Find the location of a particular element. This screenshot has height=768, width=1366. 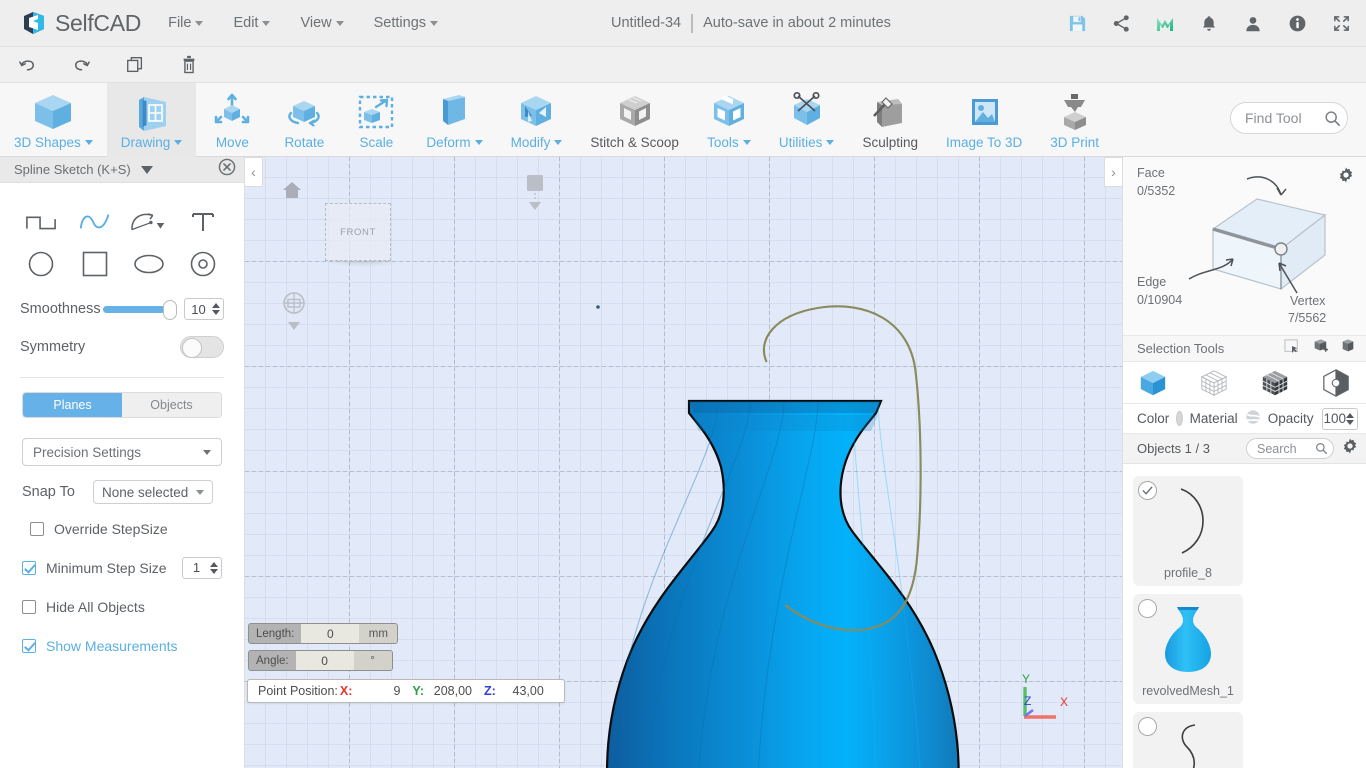

length-measurement: Length: 0 mm is located at coordinates (323, 633).